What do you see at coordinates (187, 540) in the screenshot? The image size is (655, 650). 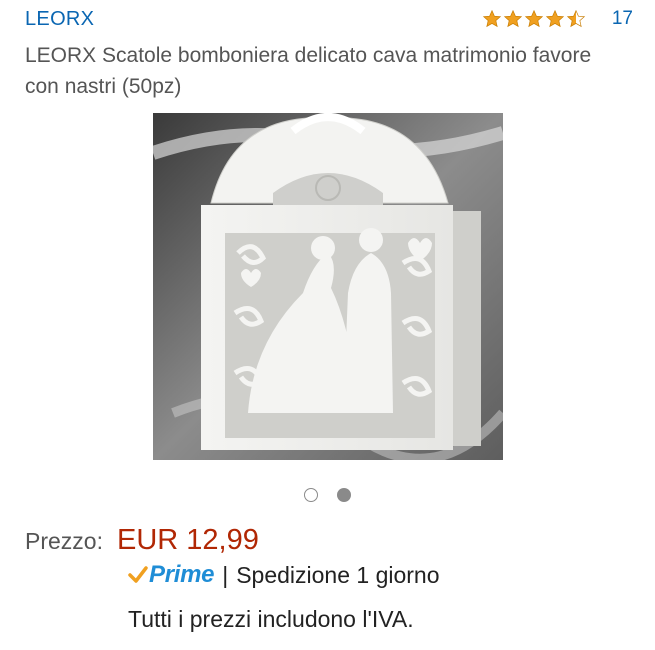 I see `price-value: EUR 12,99` at bounding box center [187, 540].